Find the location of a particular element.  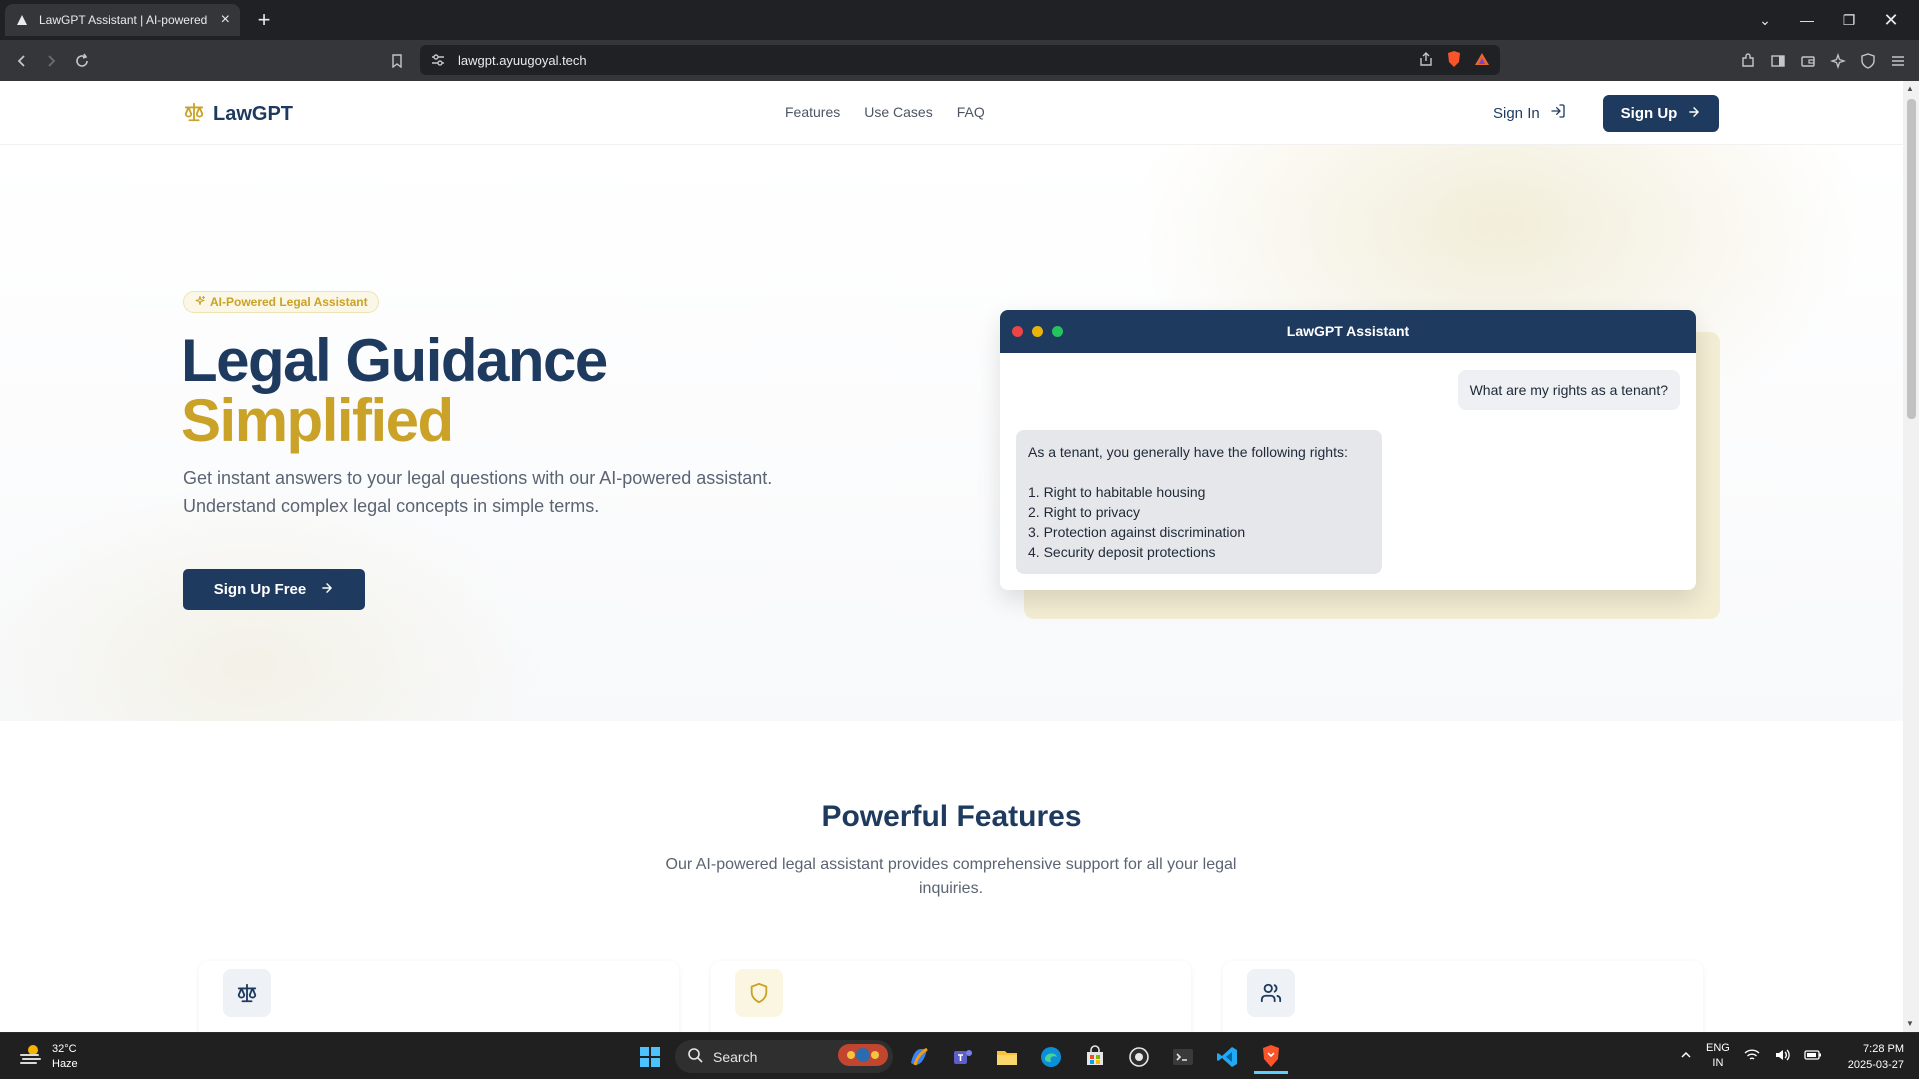

browser-tab: LawGPT Assistant | AI-powered × is located at coordinates (122, 20).